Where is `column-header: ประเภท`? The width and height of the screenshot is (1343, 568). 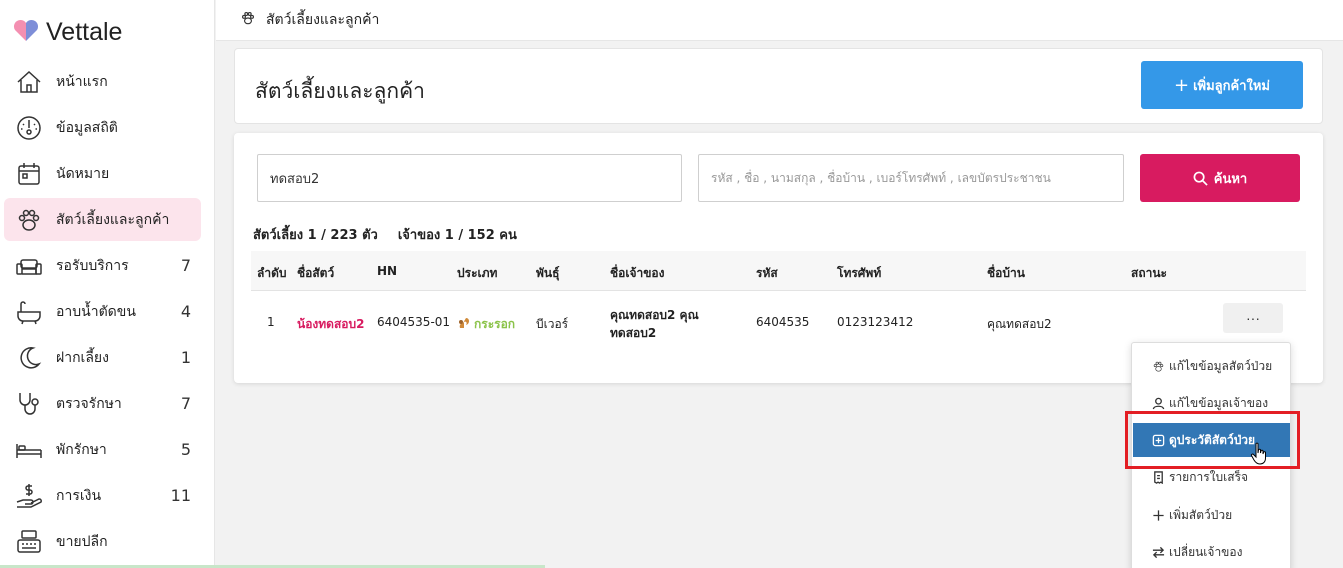
column-header: ประเภท is located at coordinates (477, 273).